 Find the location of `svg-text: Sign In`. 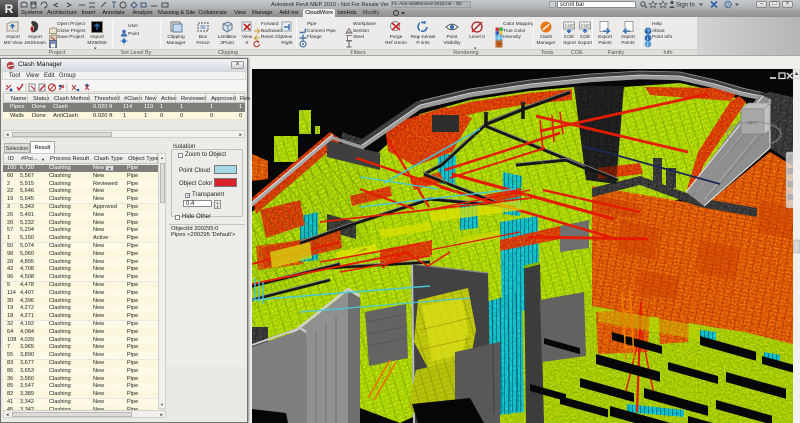

svg-text: Sign In is located at coordinates (685, 6).